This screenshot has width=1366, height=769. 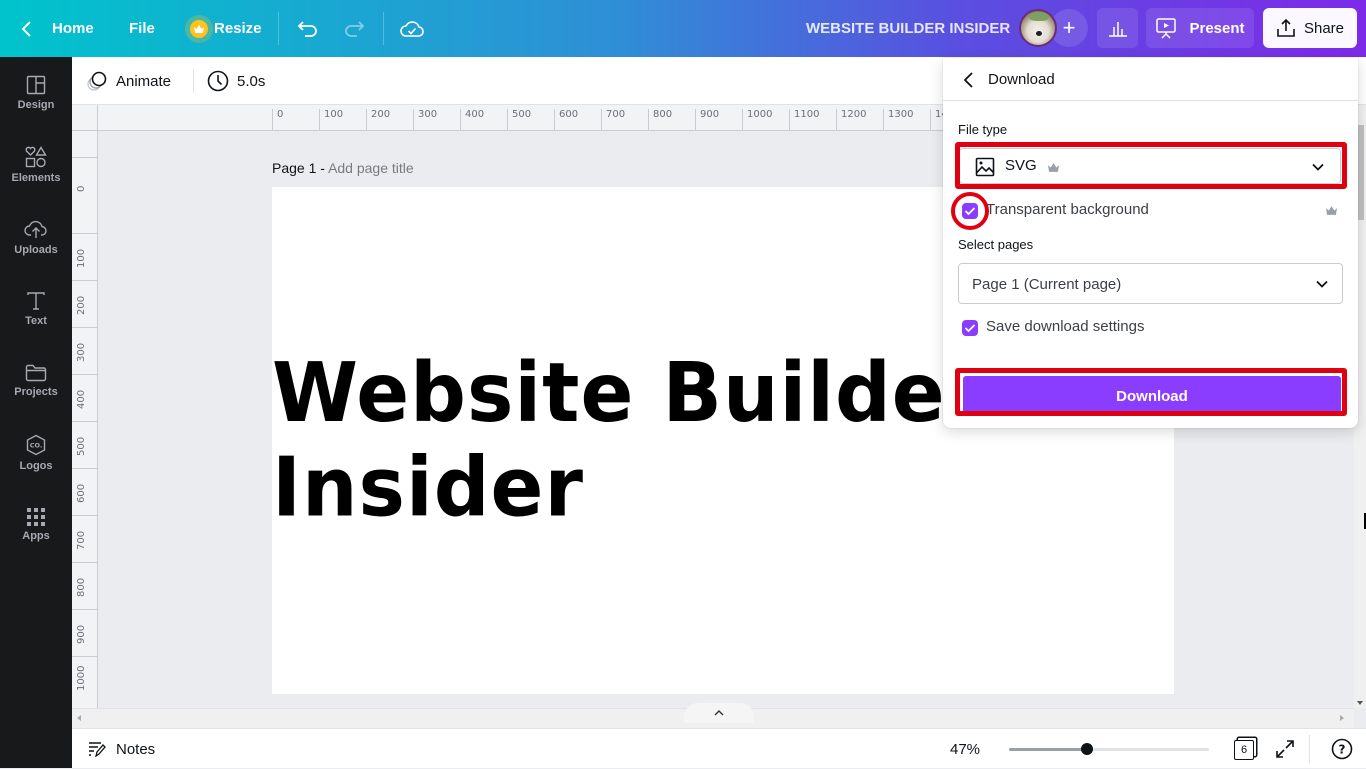 I want to click on upload-share-icon, so click(x=1286, y=27).